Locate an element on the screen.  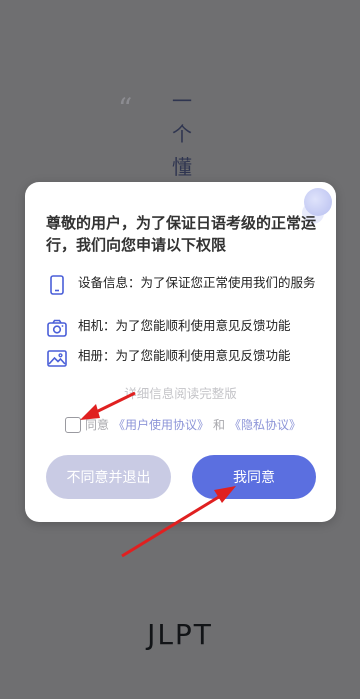
detail-info-link: 详细信息阅读完整版 is located at coordinates (180, 392).